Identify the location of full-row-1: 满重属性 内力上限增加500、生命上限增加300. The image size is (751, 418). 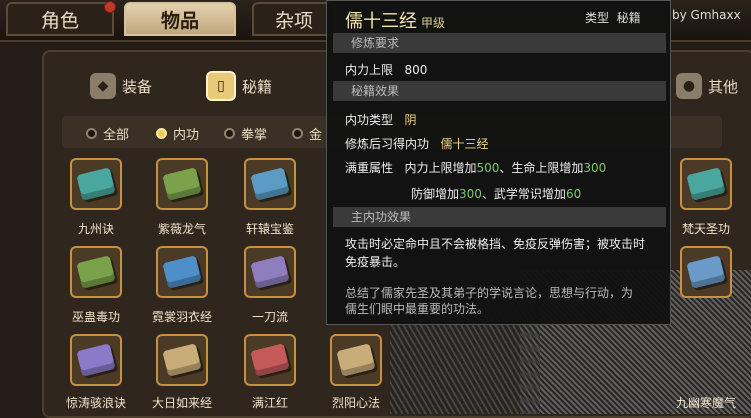
(475, 167).